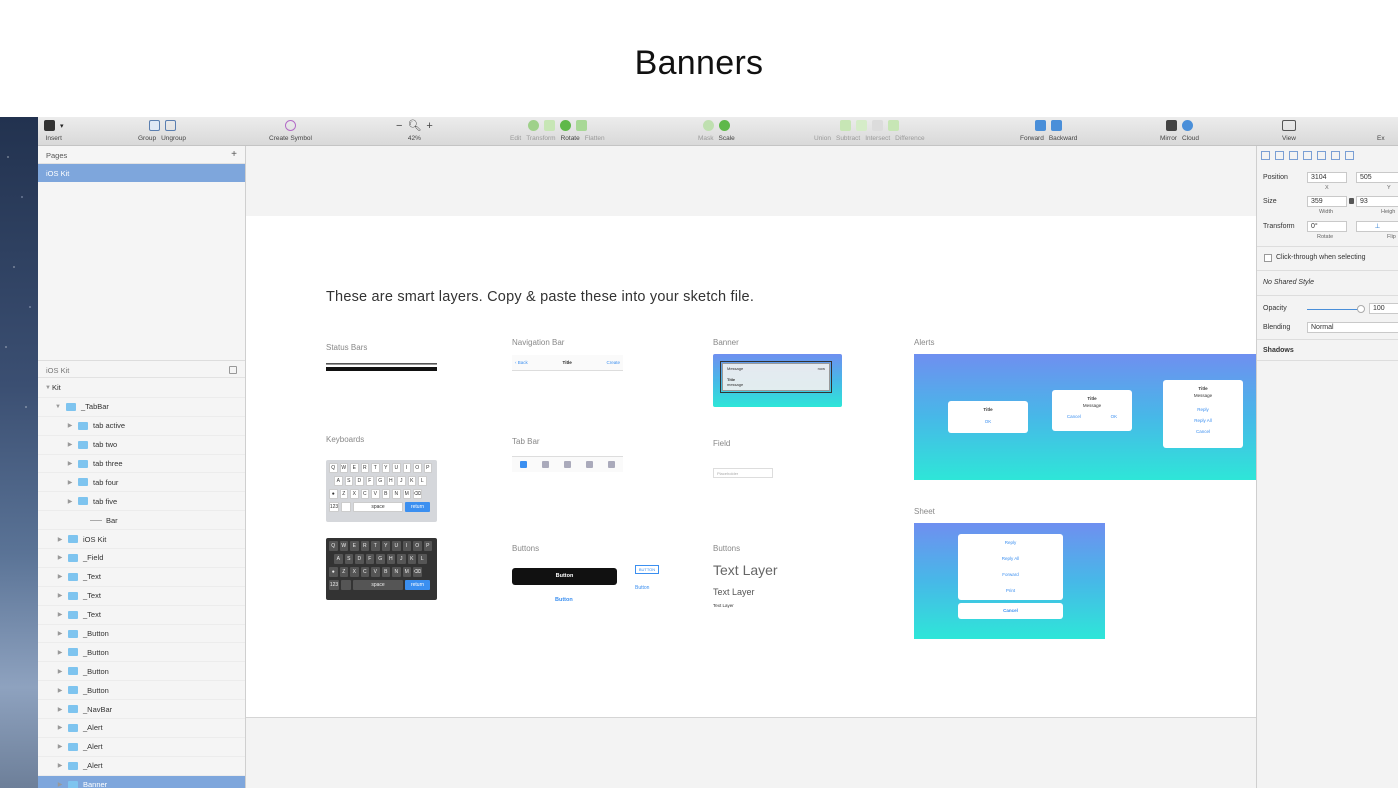 This screenshot has height=788, width=1398. What do you see at coordinates (1289, 130) in the screenshot?
I see `view-button: View` at bounding box center [1289, 130].